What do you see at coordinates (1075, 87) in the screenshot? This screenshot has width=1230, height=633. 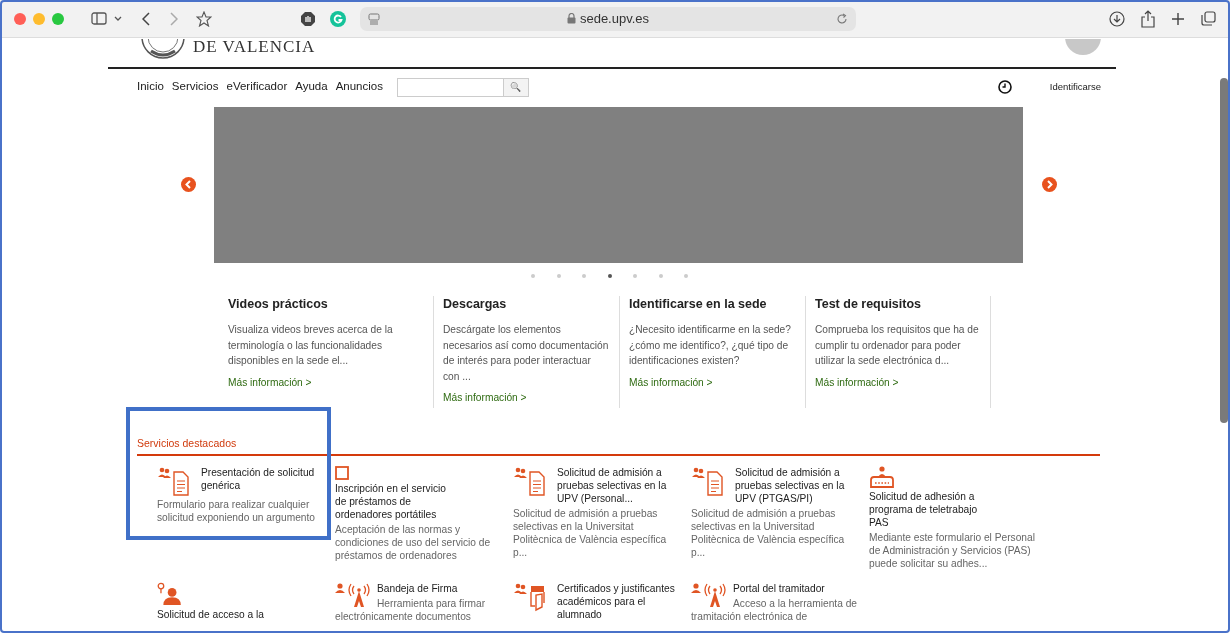 I see `login-link: Identificarse` at bounding box center [1075, 87].